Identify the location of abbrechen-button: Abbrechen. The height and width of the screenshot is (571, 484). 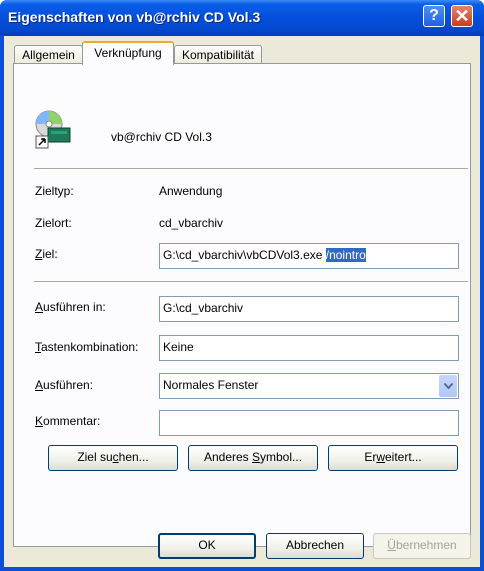
(315, 546).